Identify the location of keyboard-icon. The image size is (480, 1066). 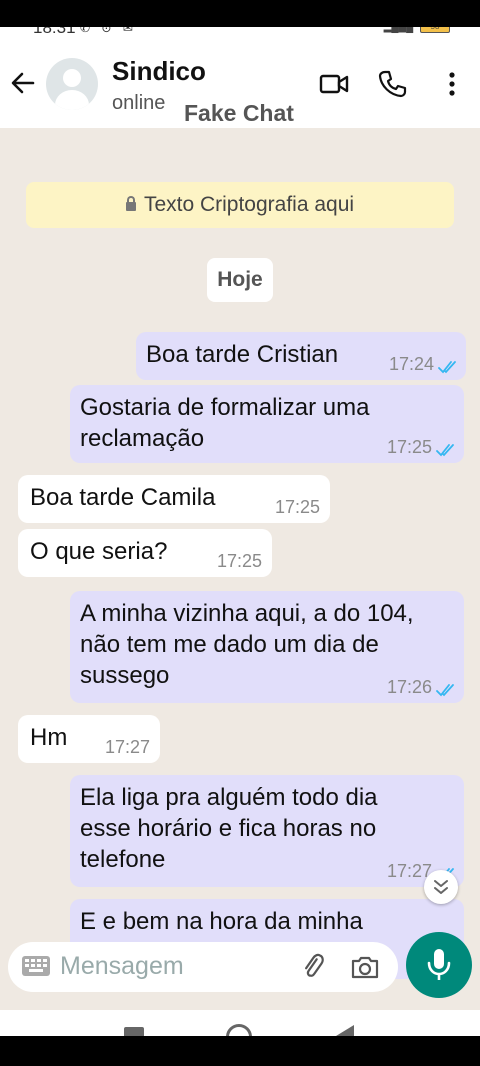
(36, 966).